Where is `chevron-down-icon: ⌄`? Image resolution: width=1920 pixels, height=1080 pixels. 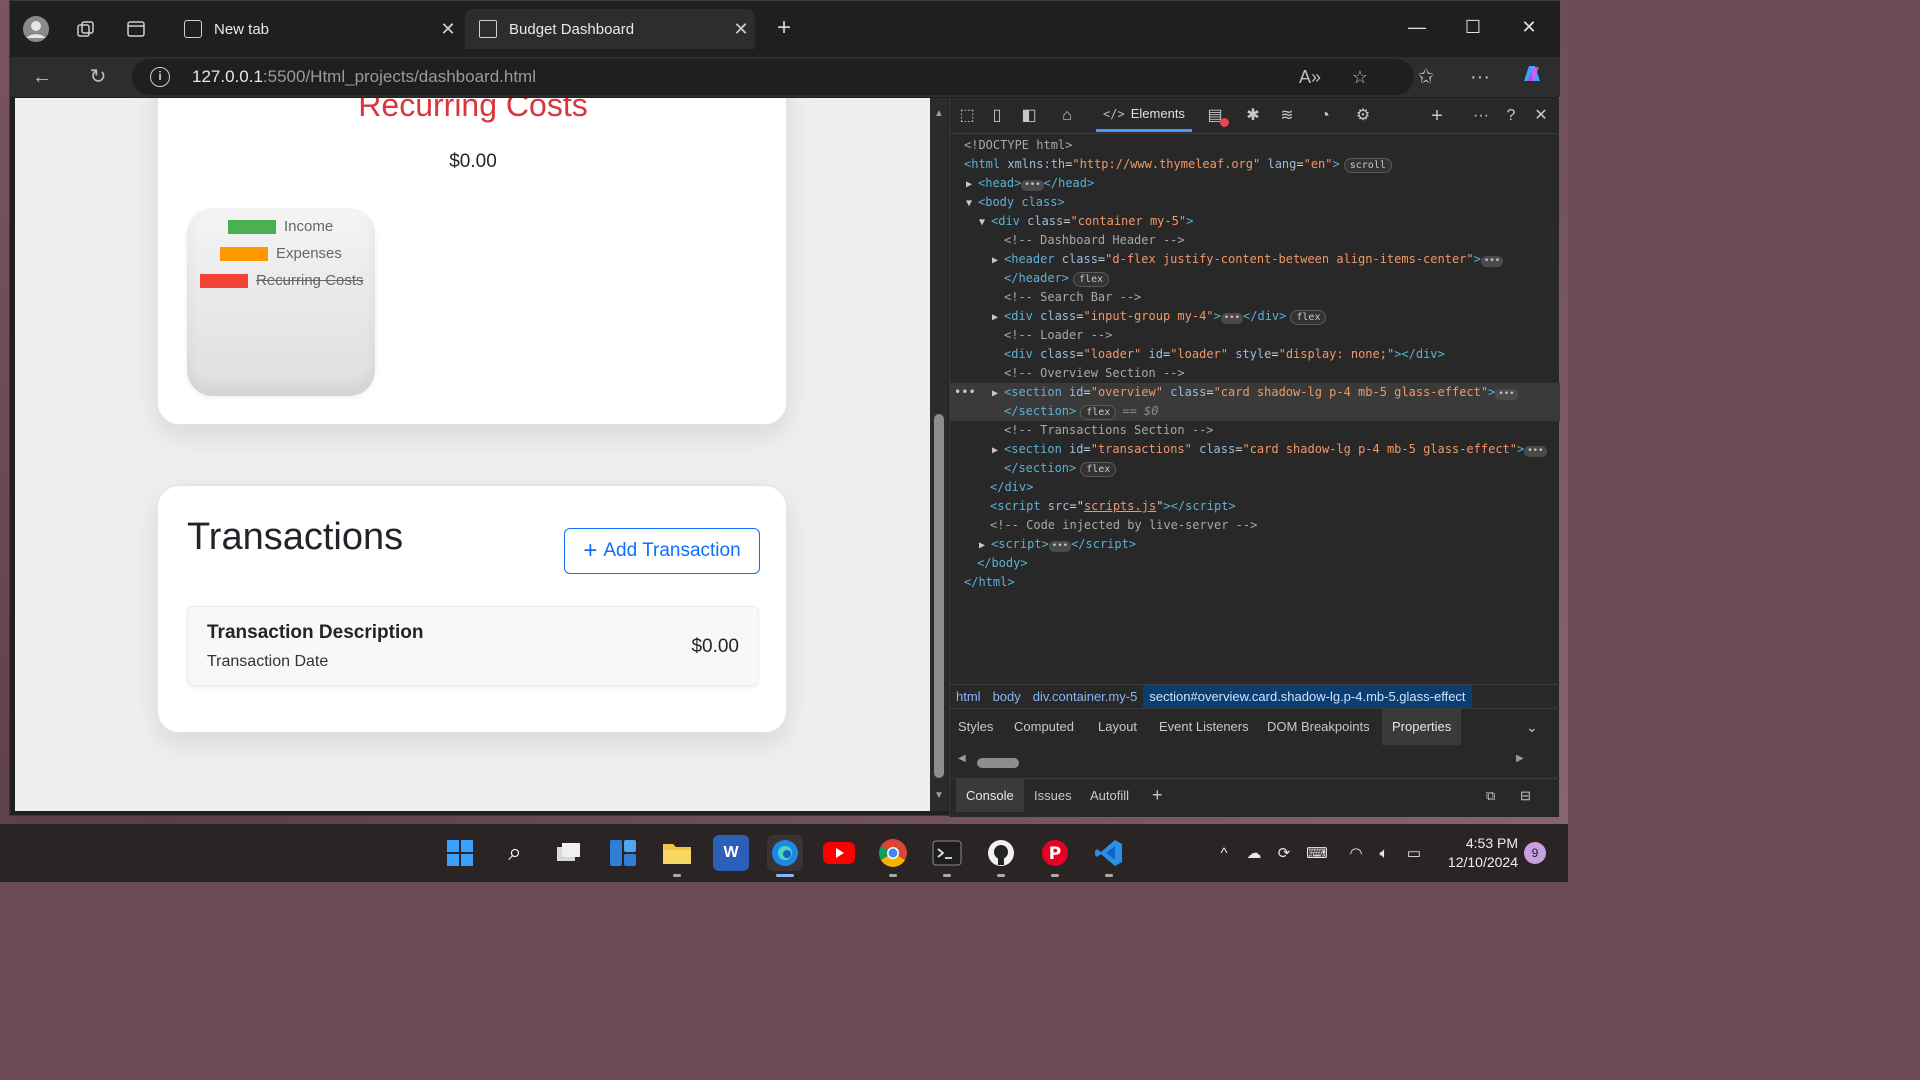
chevron-down-icon: ⌄ is located at coordinates (1532, 727).